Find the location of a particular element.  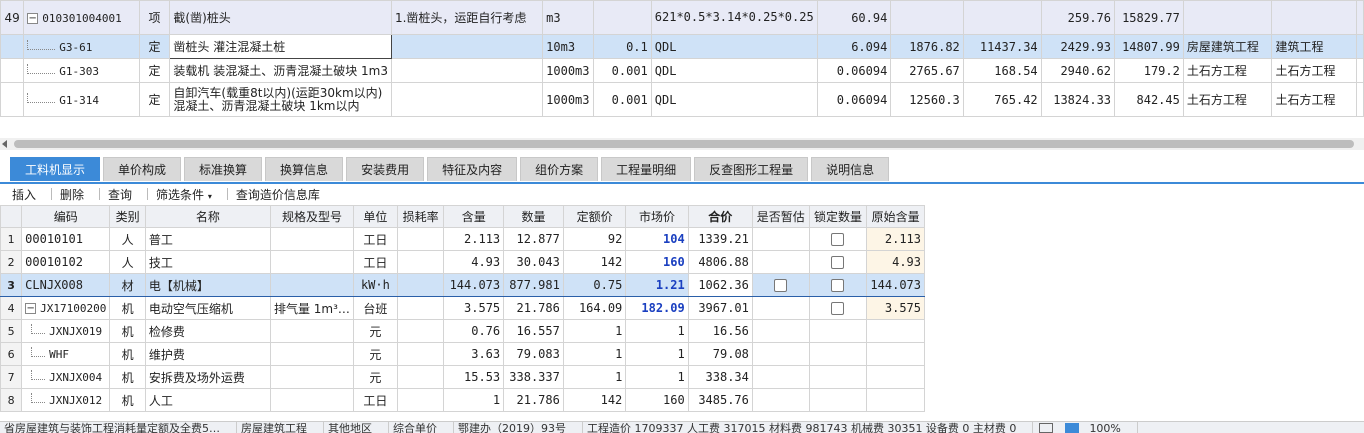

col-header-estimated: 是否暂估 is located at coordinates (780, 216).